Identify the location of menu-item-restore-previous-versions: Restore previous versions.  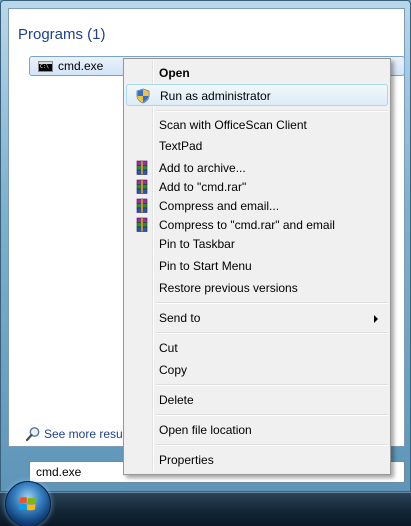
(257, 288).